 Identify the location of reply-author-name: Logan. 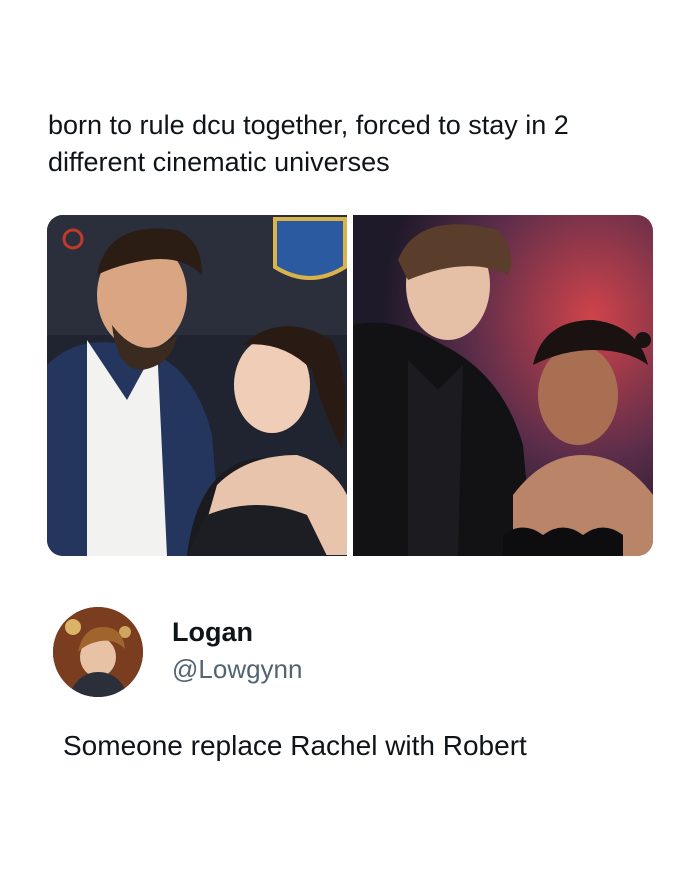
(212, 632).